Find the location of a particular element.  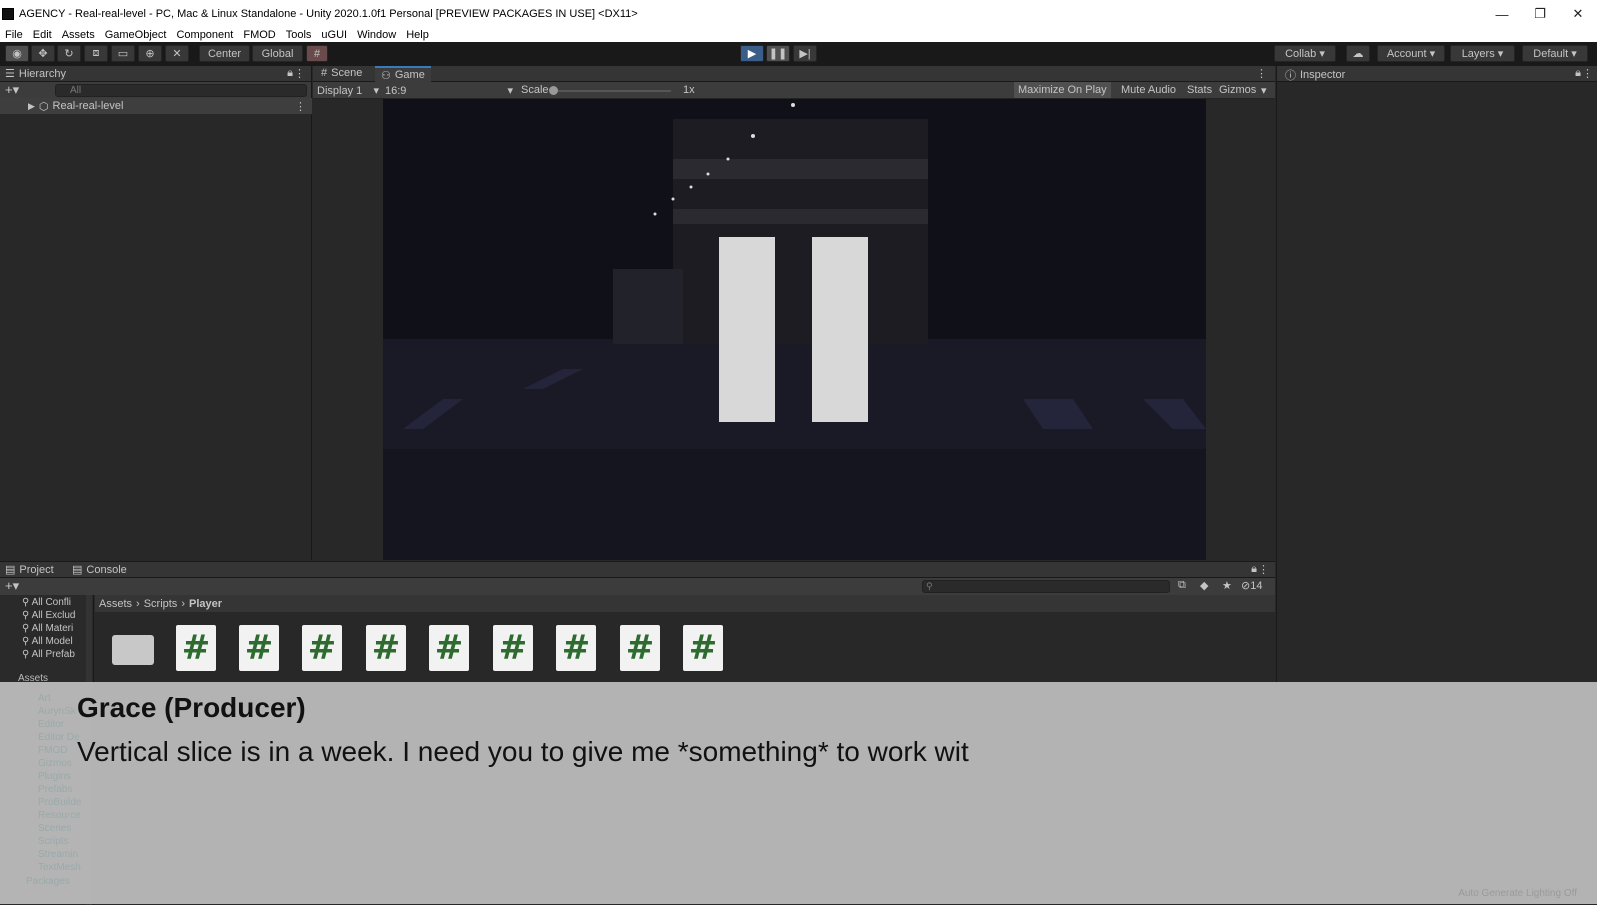

hierarchy-item: ▶ ⬡ Real-real-level ⋮ is located at coordinates (156, 106).